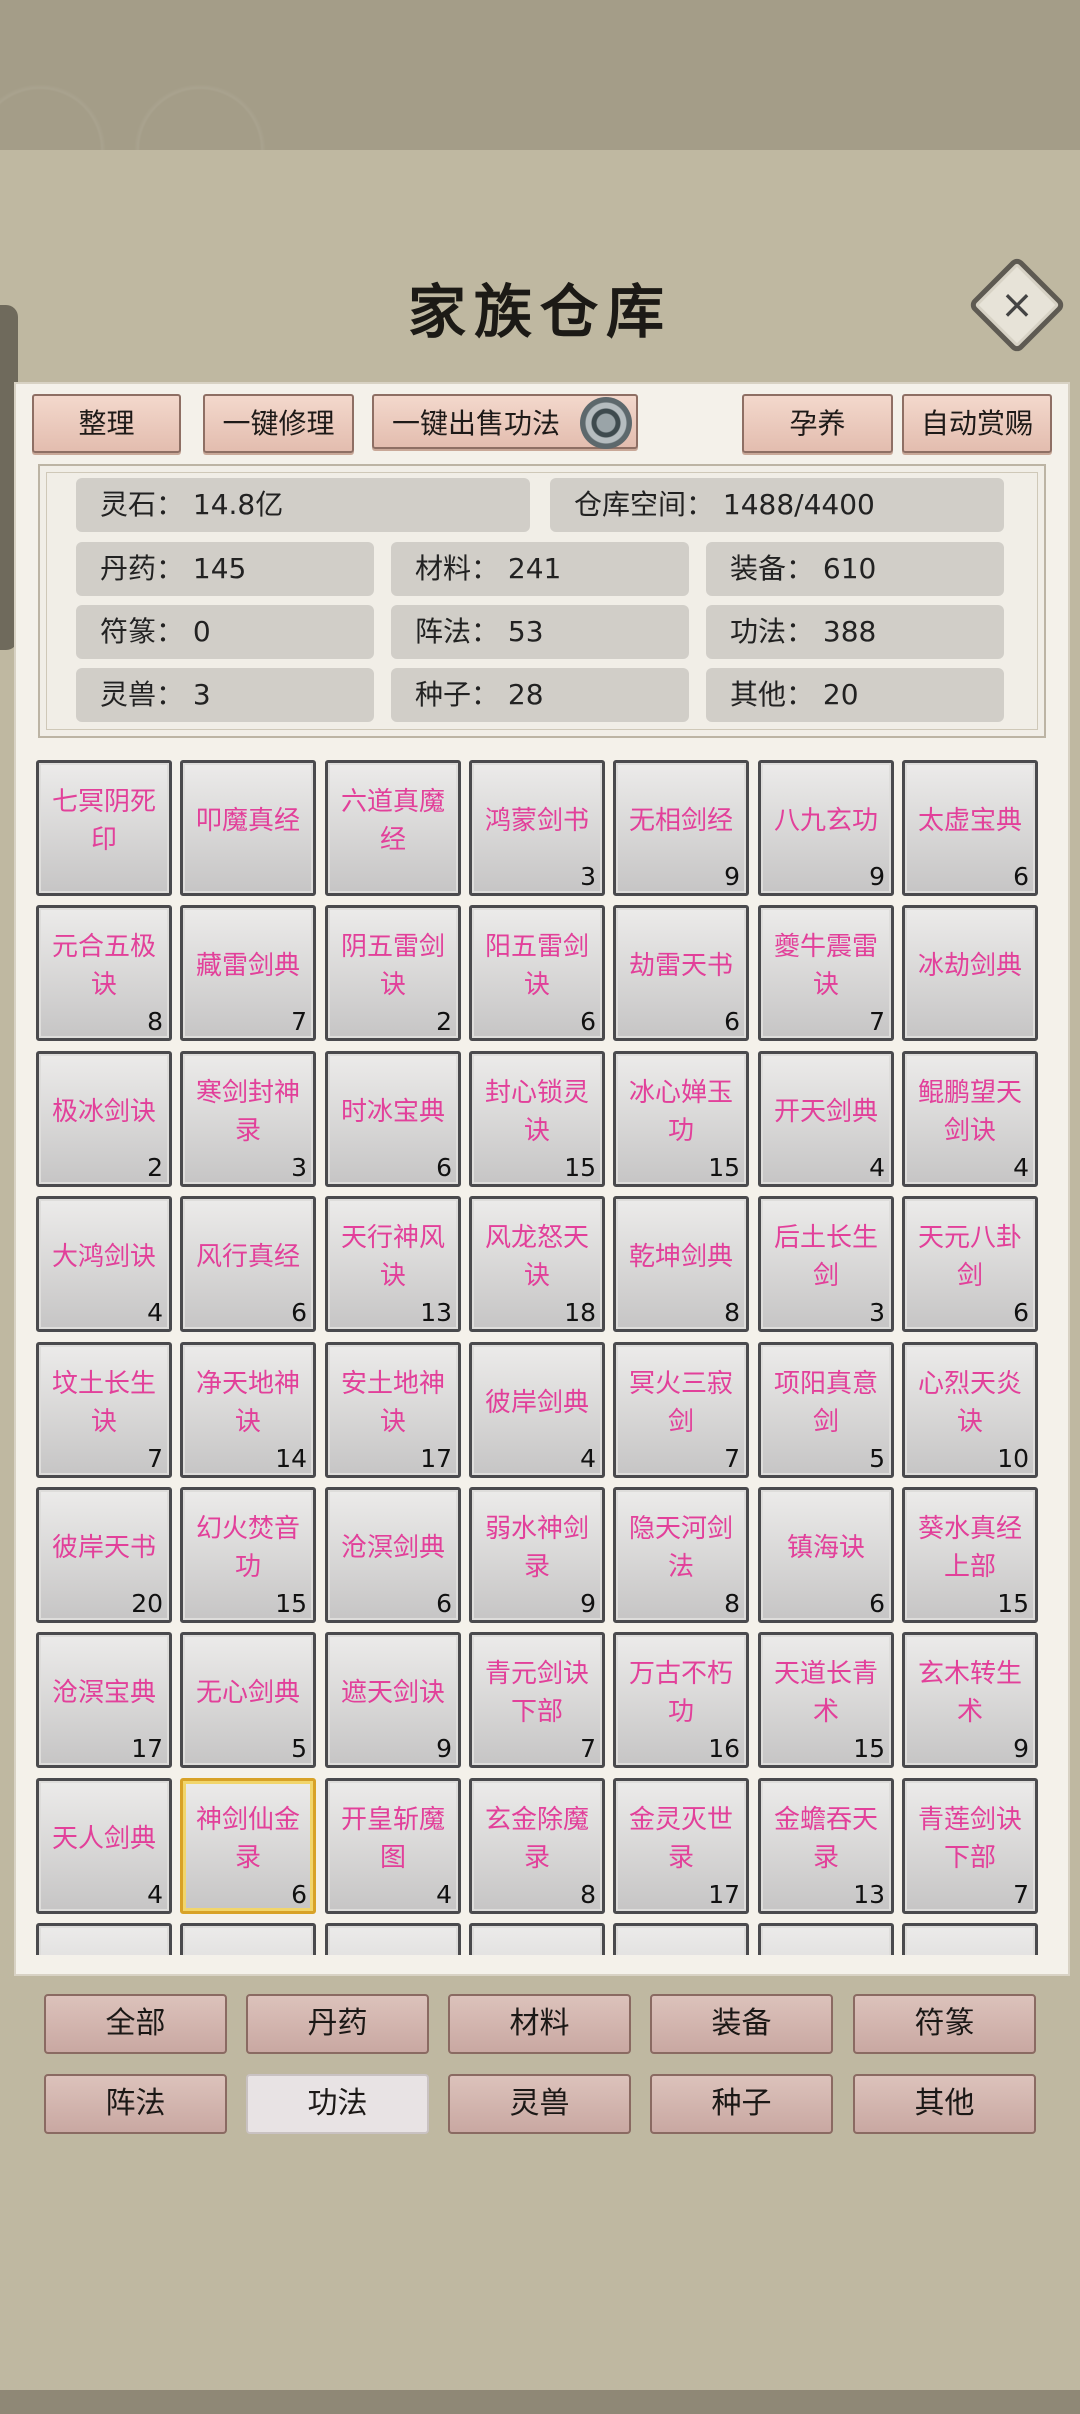 The width and height of the screenshot is (1080, 2414). Describe the element at coordinates (337, 2024) in the screenshot. I see `category-tab: 丹药` at that location.